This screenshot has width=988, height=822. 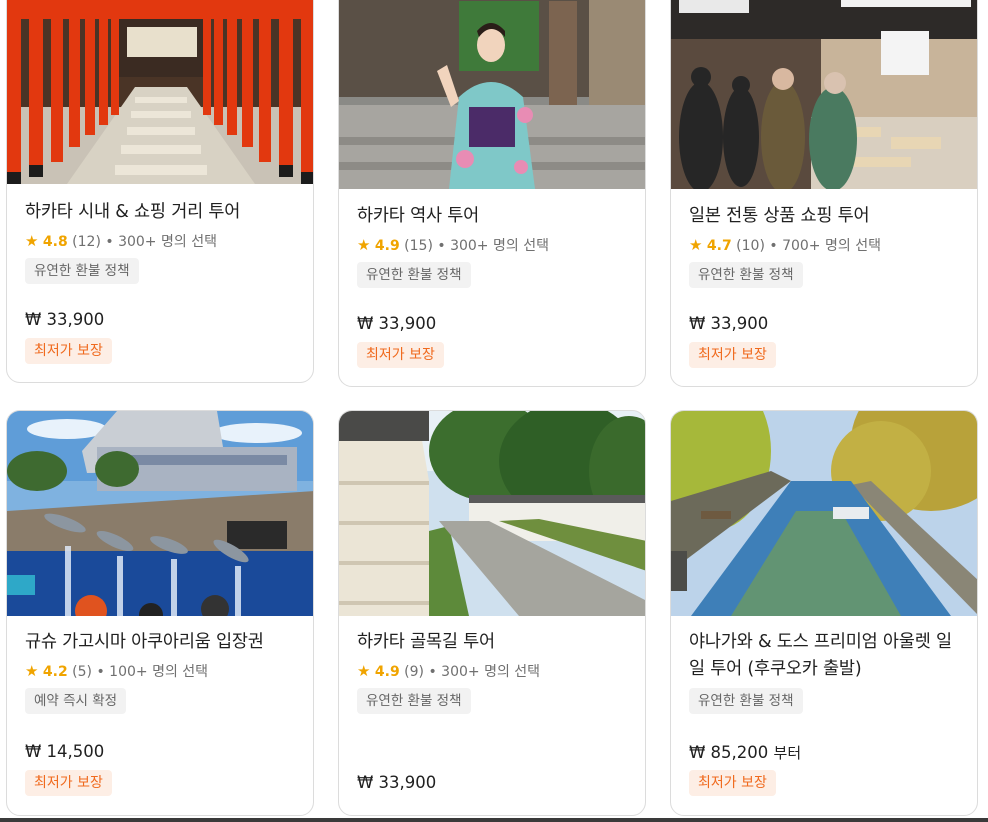 What do you see at coordinates (820, 655) in the screenshot?
I see `card-title: 야나가와 & 도스 프리미엄 아울렛 일일 투어 (후쿠오카 출발)` at bounding box center [820, 655].